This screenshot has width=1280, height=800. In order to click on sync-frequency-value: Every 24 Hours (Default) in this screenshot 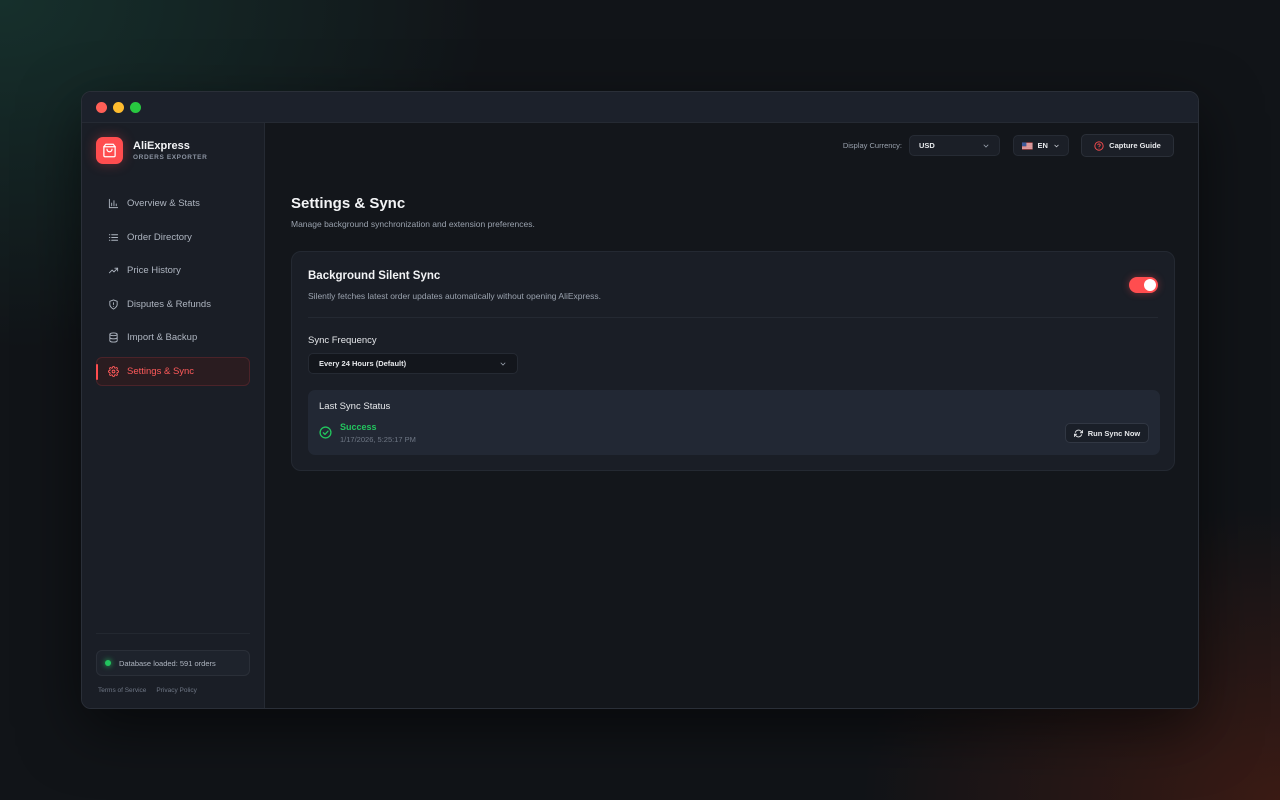, I will do `click(363, 363)`.